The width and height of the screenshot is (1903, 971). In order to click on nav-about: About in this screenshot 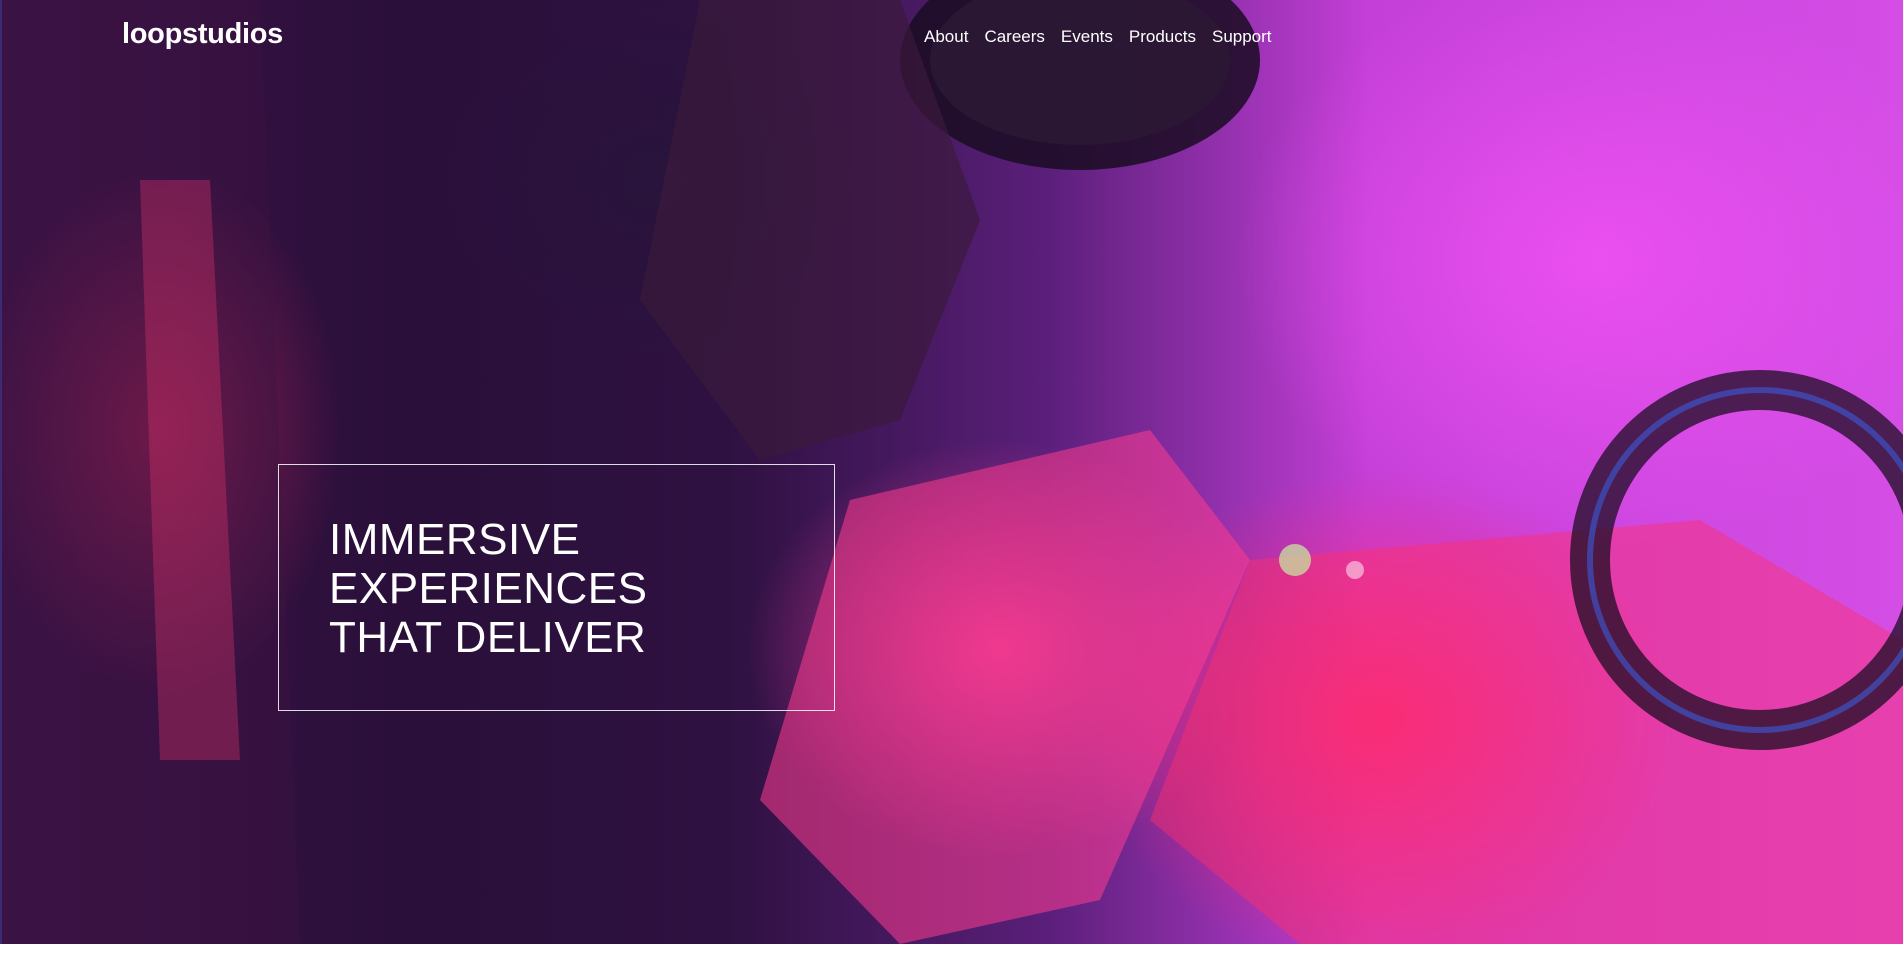, I will do `click(946, 37)`.